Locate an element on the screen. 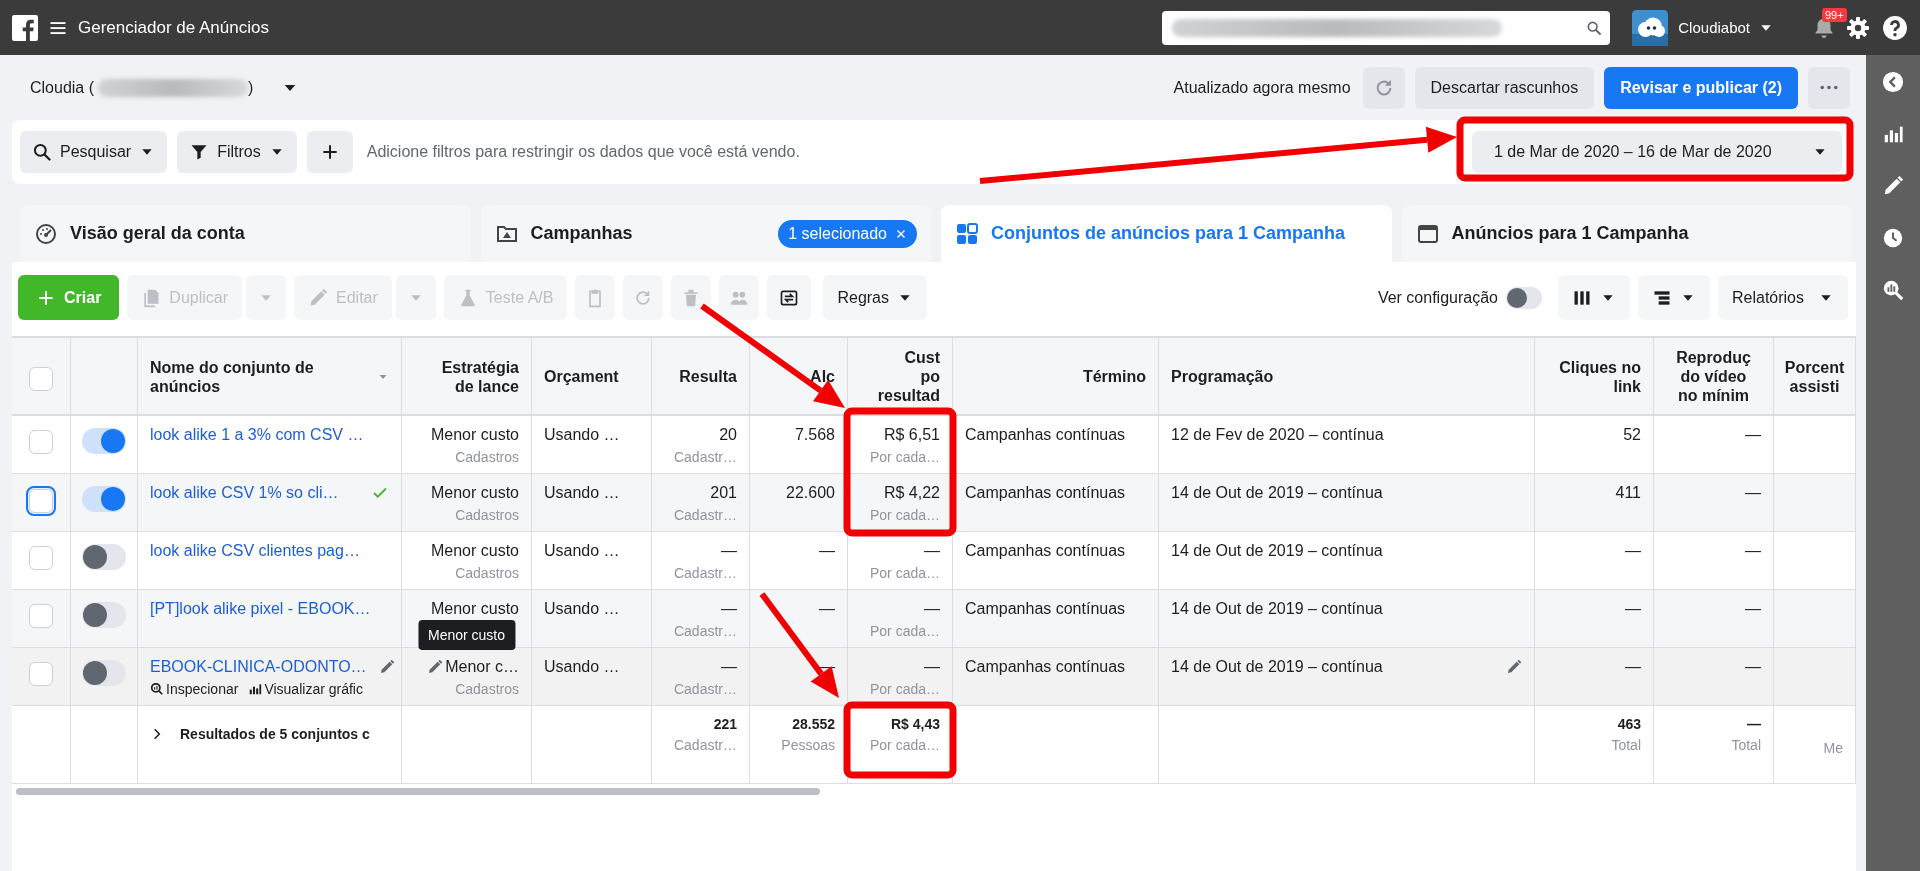 This screenshot has width=1920, height=871. action-link: Inspecionar is located at coordinates (194, 689).